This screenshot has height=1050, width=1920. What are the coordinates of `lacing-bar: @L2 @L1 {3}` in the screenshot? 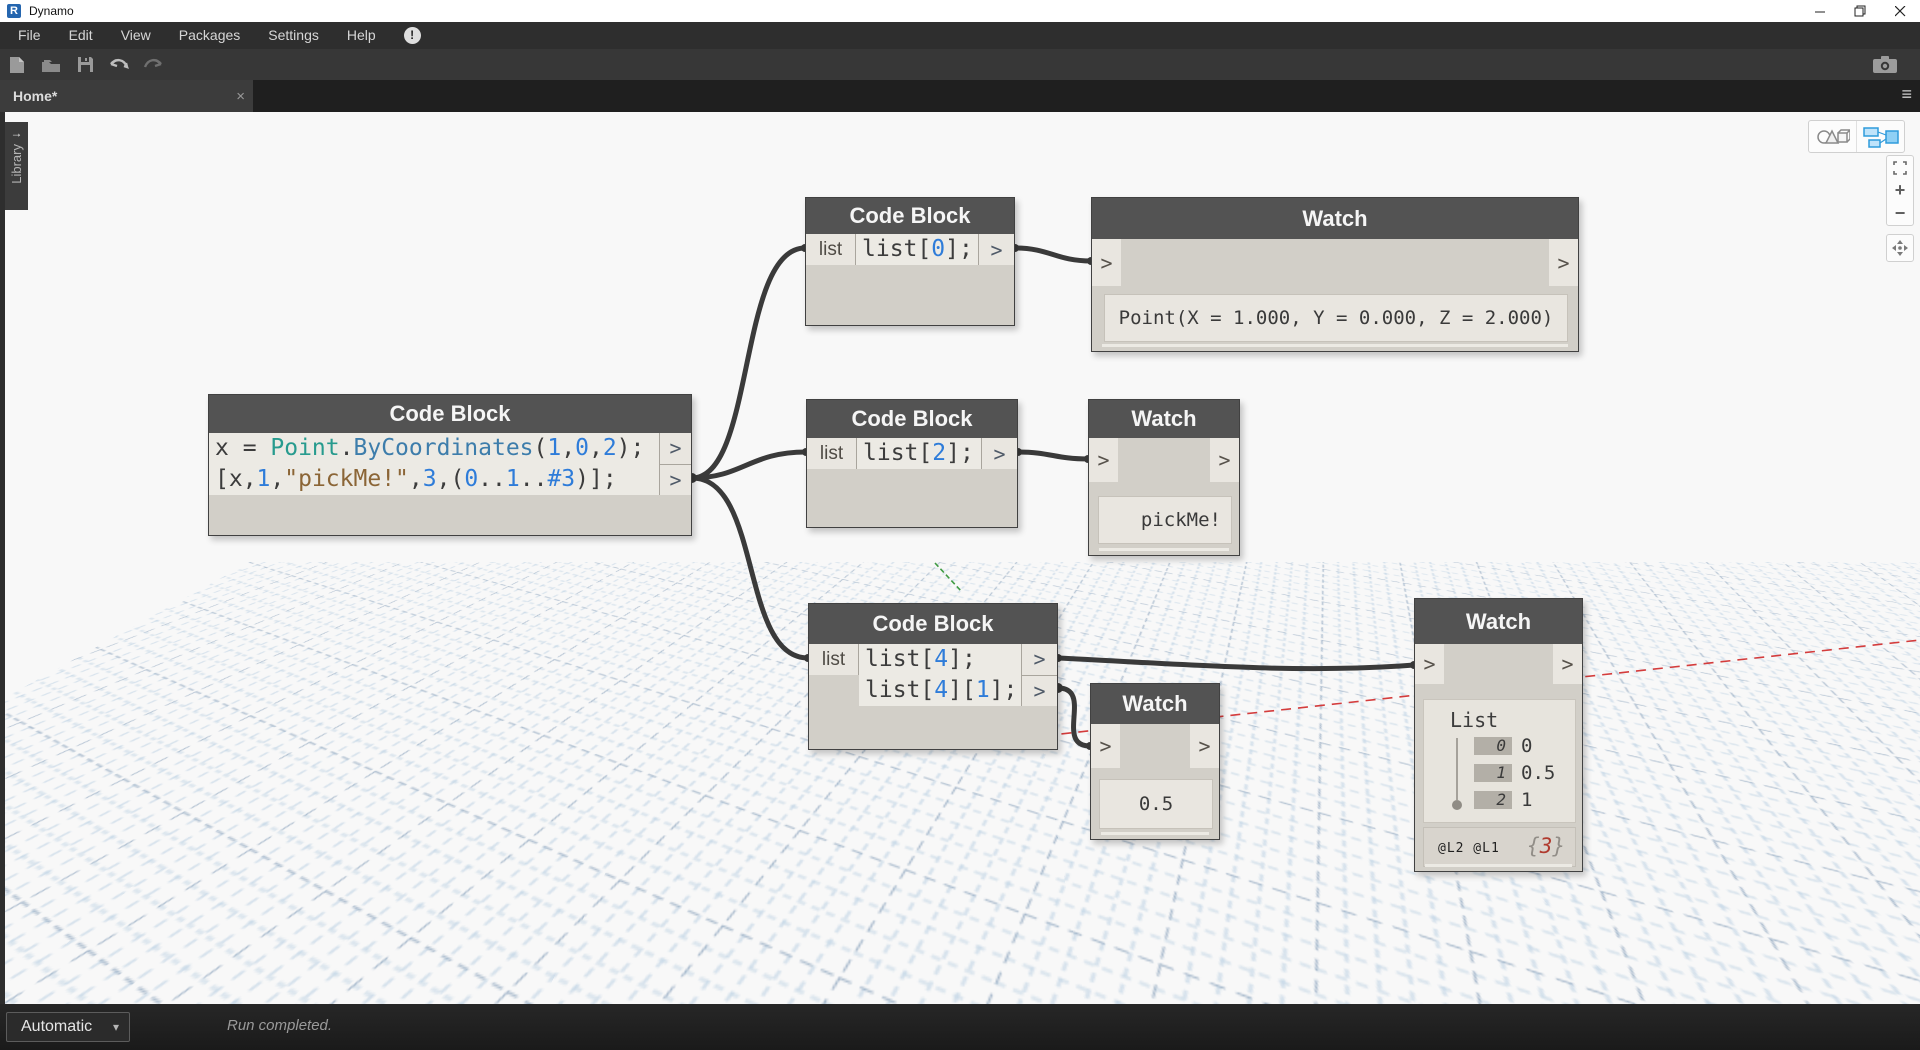 It's located at (1499, 847).